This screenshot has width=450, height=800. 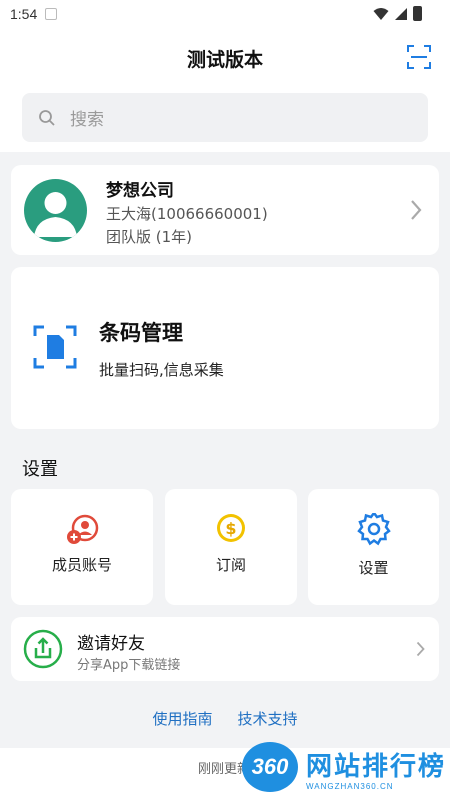 I want to click on gear-icon, so click(x=373, y=529).